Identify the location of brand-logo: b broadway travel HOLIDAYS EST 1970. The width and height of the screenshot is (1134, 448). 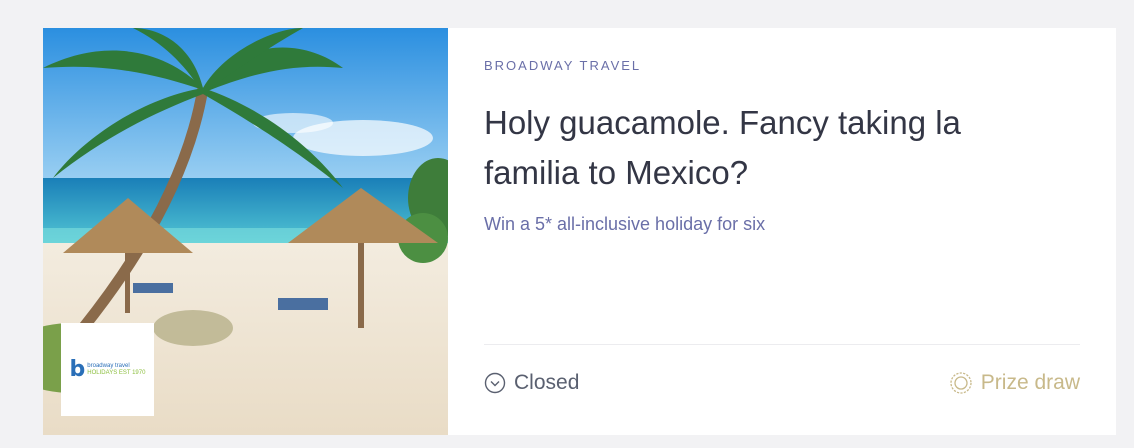
(107, 369).